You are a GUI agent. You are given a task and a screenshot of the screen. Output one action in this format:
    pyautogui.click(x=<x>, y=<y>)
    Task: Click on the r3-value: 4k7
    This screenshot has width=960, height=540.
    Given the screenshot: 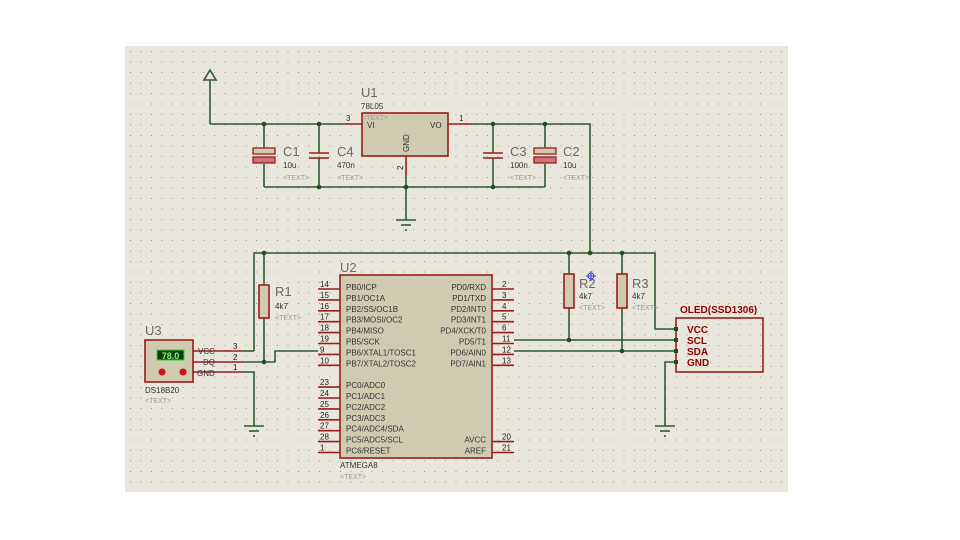 What is the action you would take?
    pyautogui.click(x=638, y=296)
    